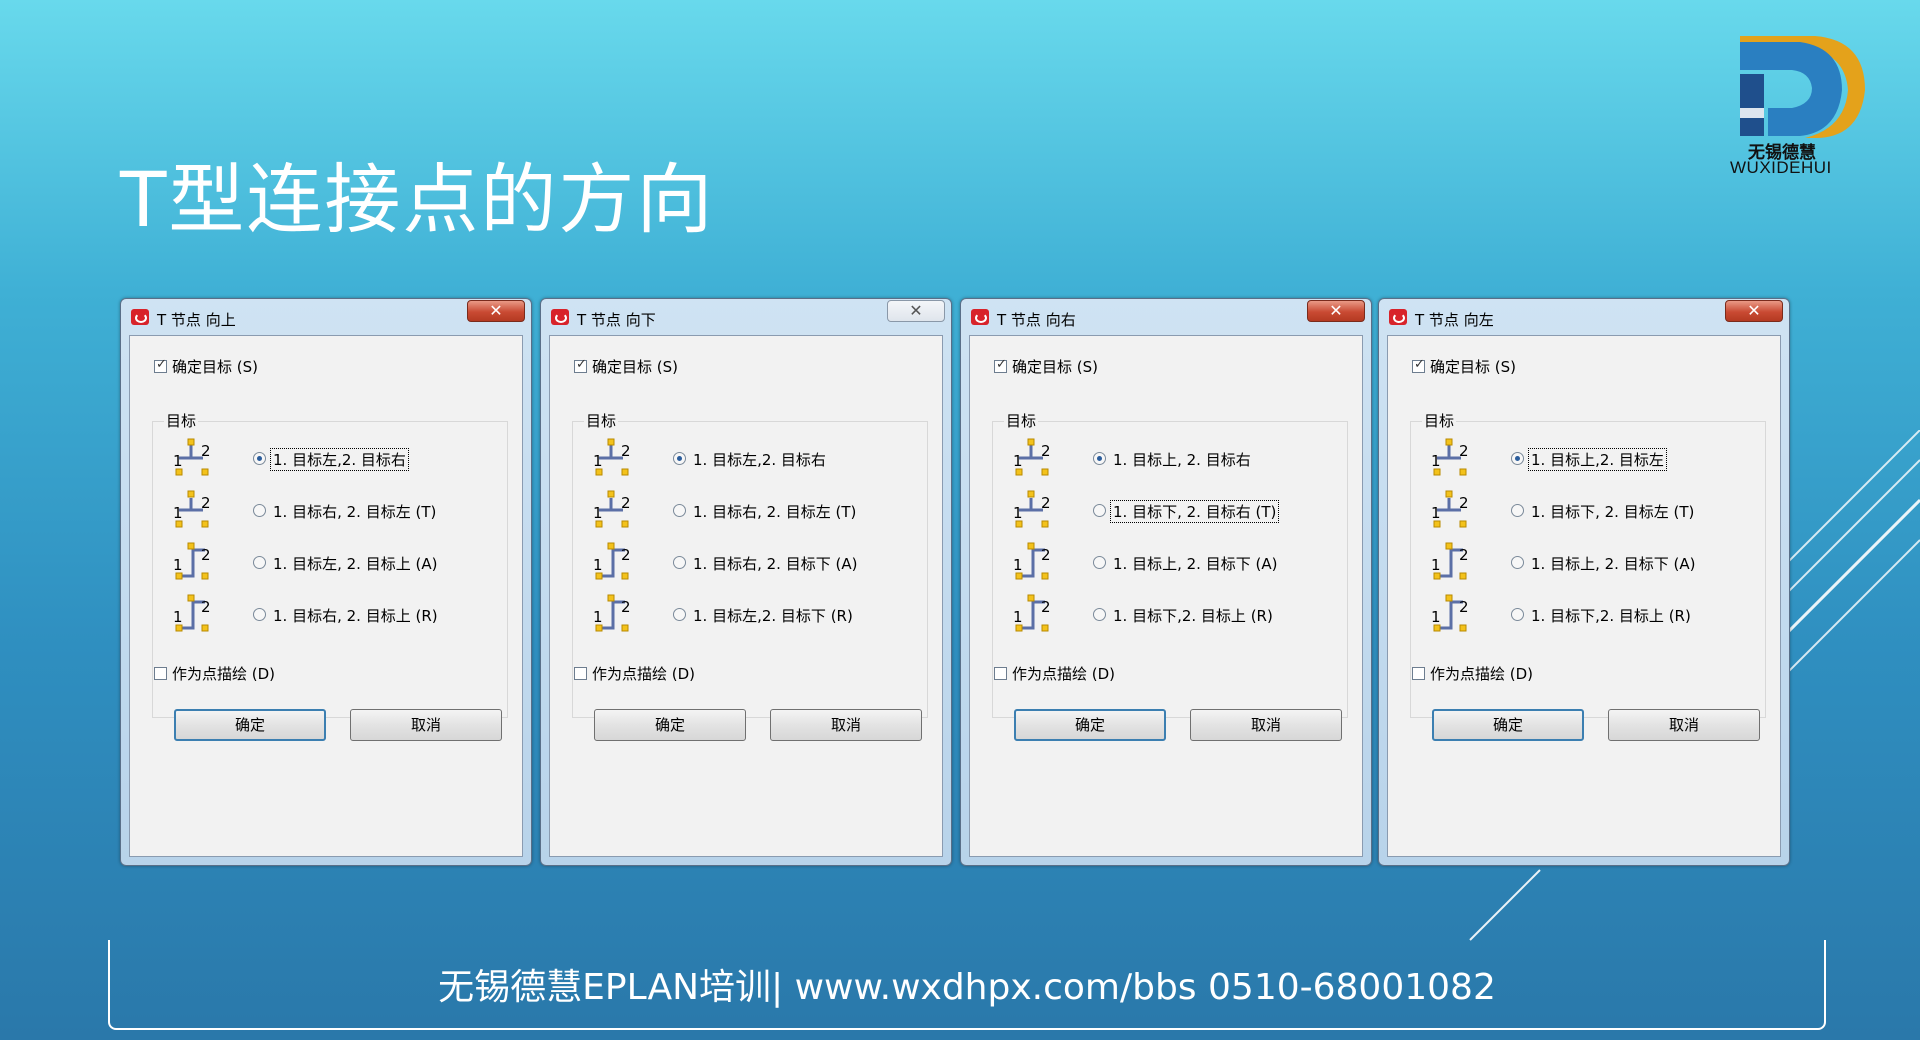  I want to click on t-node-left-down-left-icon: 12, so click(1450, 509).